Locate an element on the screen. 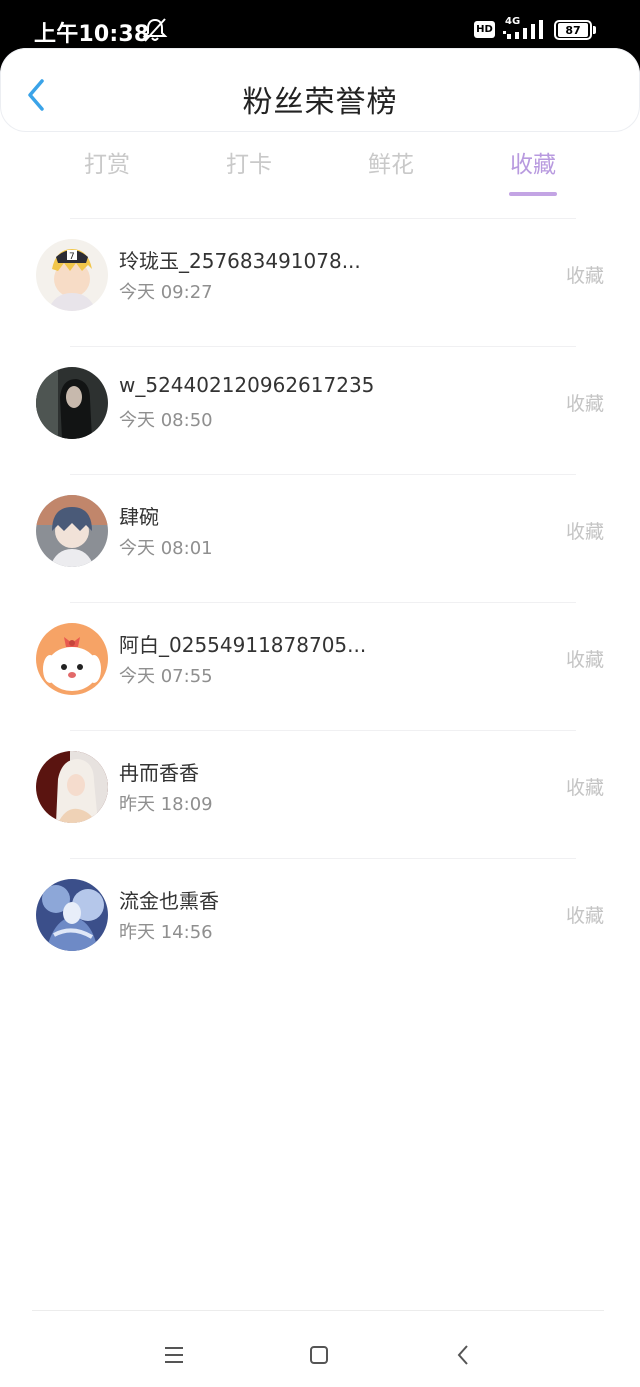 This screenshot has height=1387, width=640. tab-label: 打卡 is located at coordinates (249, 165).